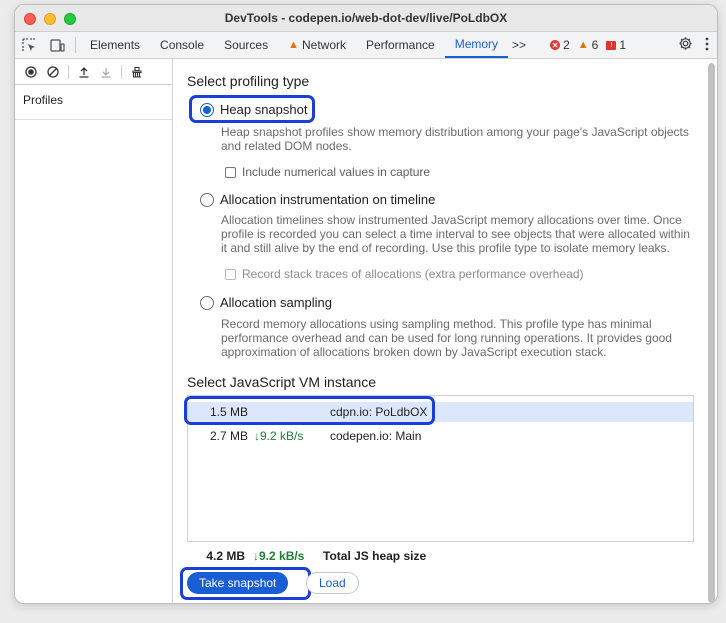 This screenshot has height=623, width=726. Describe the element at coordinates (611, 45) in the screenshot. I see `issues-icon: !` at that location.